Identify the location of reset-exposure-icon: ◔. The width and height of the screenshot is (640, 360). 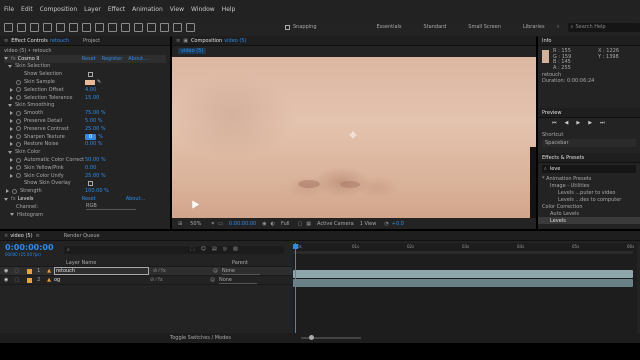
(386, 224).